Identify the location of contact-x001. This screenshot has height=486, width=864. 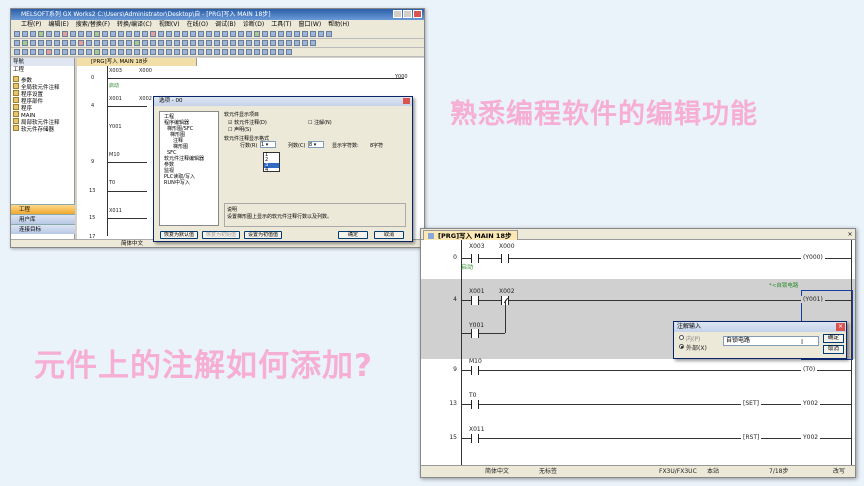
(475, 300).